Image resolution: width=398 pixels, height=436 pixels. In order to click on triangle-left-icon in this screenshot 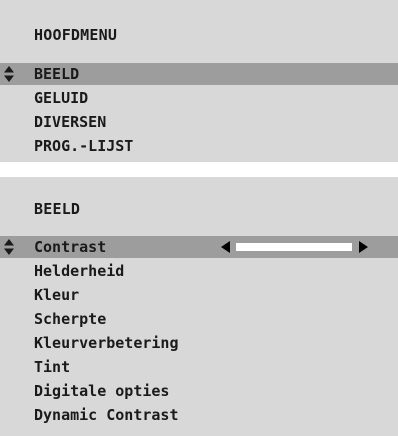, I will do `click(226, 247)`.